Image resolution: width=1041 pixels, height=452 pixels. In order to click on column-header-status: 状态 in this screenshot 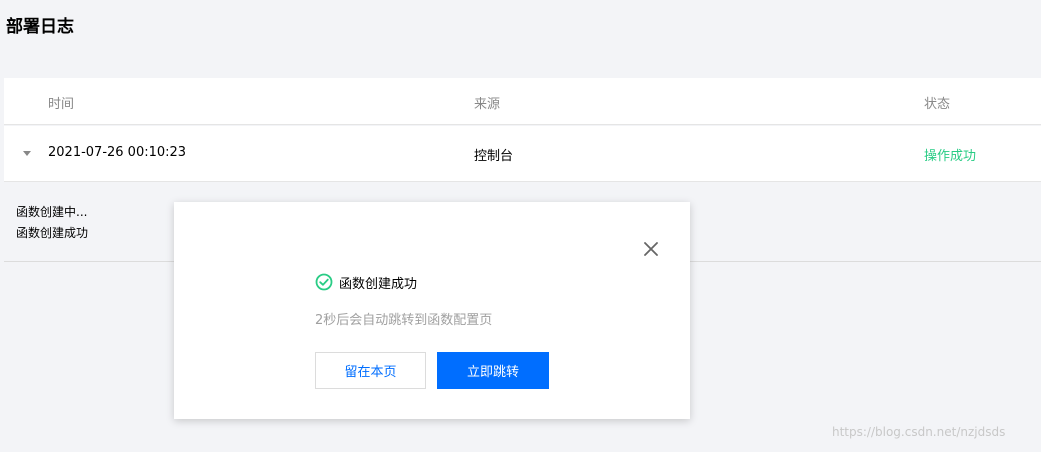, I will do `click(937, 104)`.